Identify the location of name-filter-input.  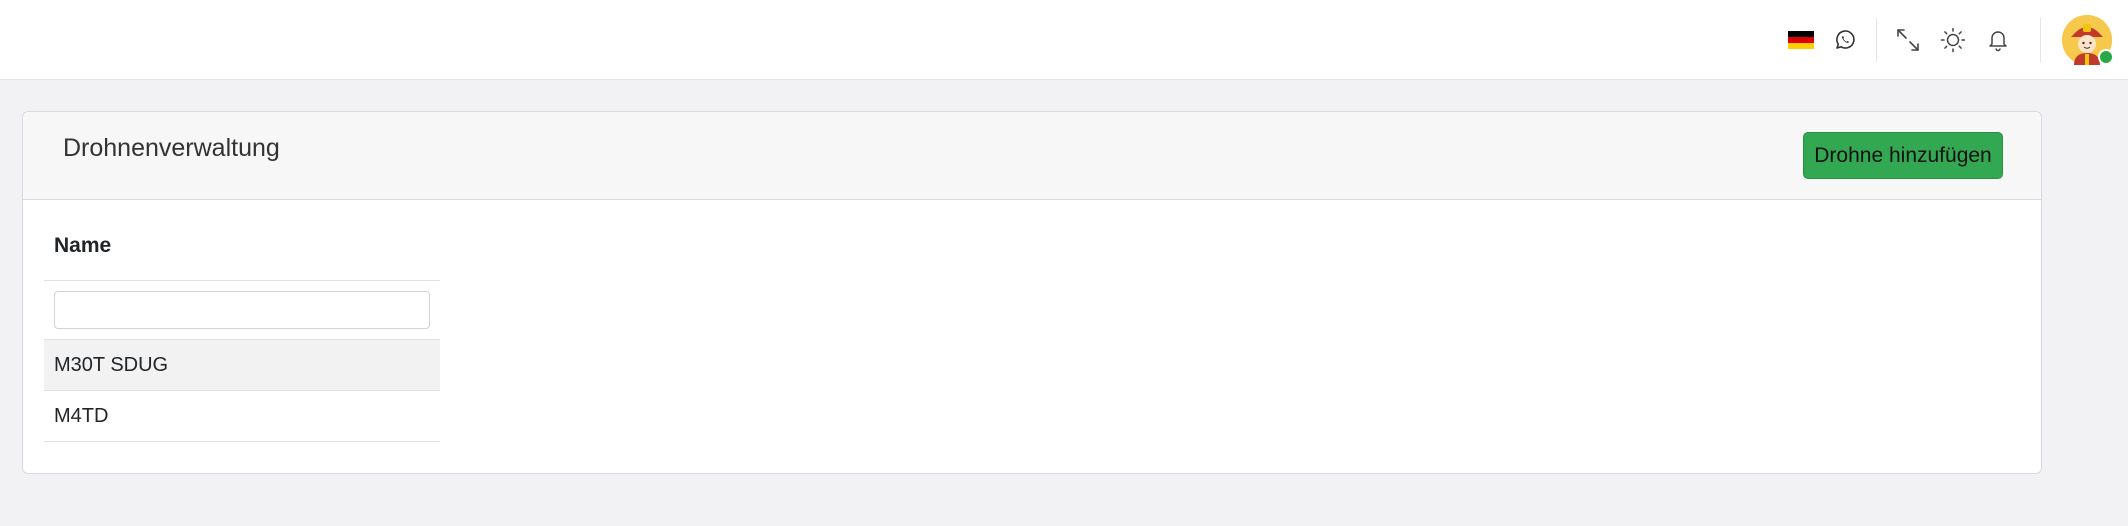
(242, 310).